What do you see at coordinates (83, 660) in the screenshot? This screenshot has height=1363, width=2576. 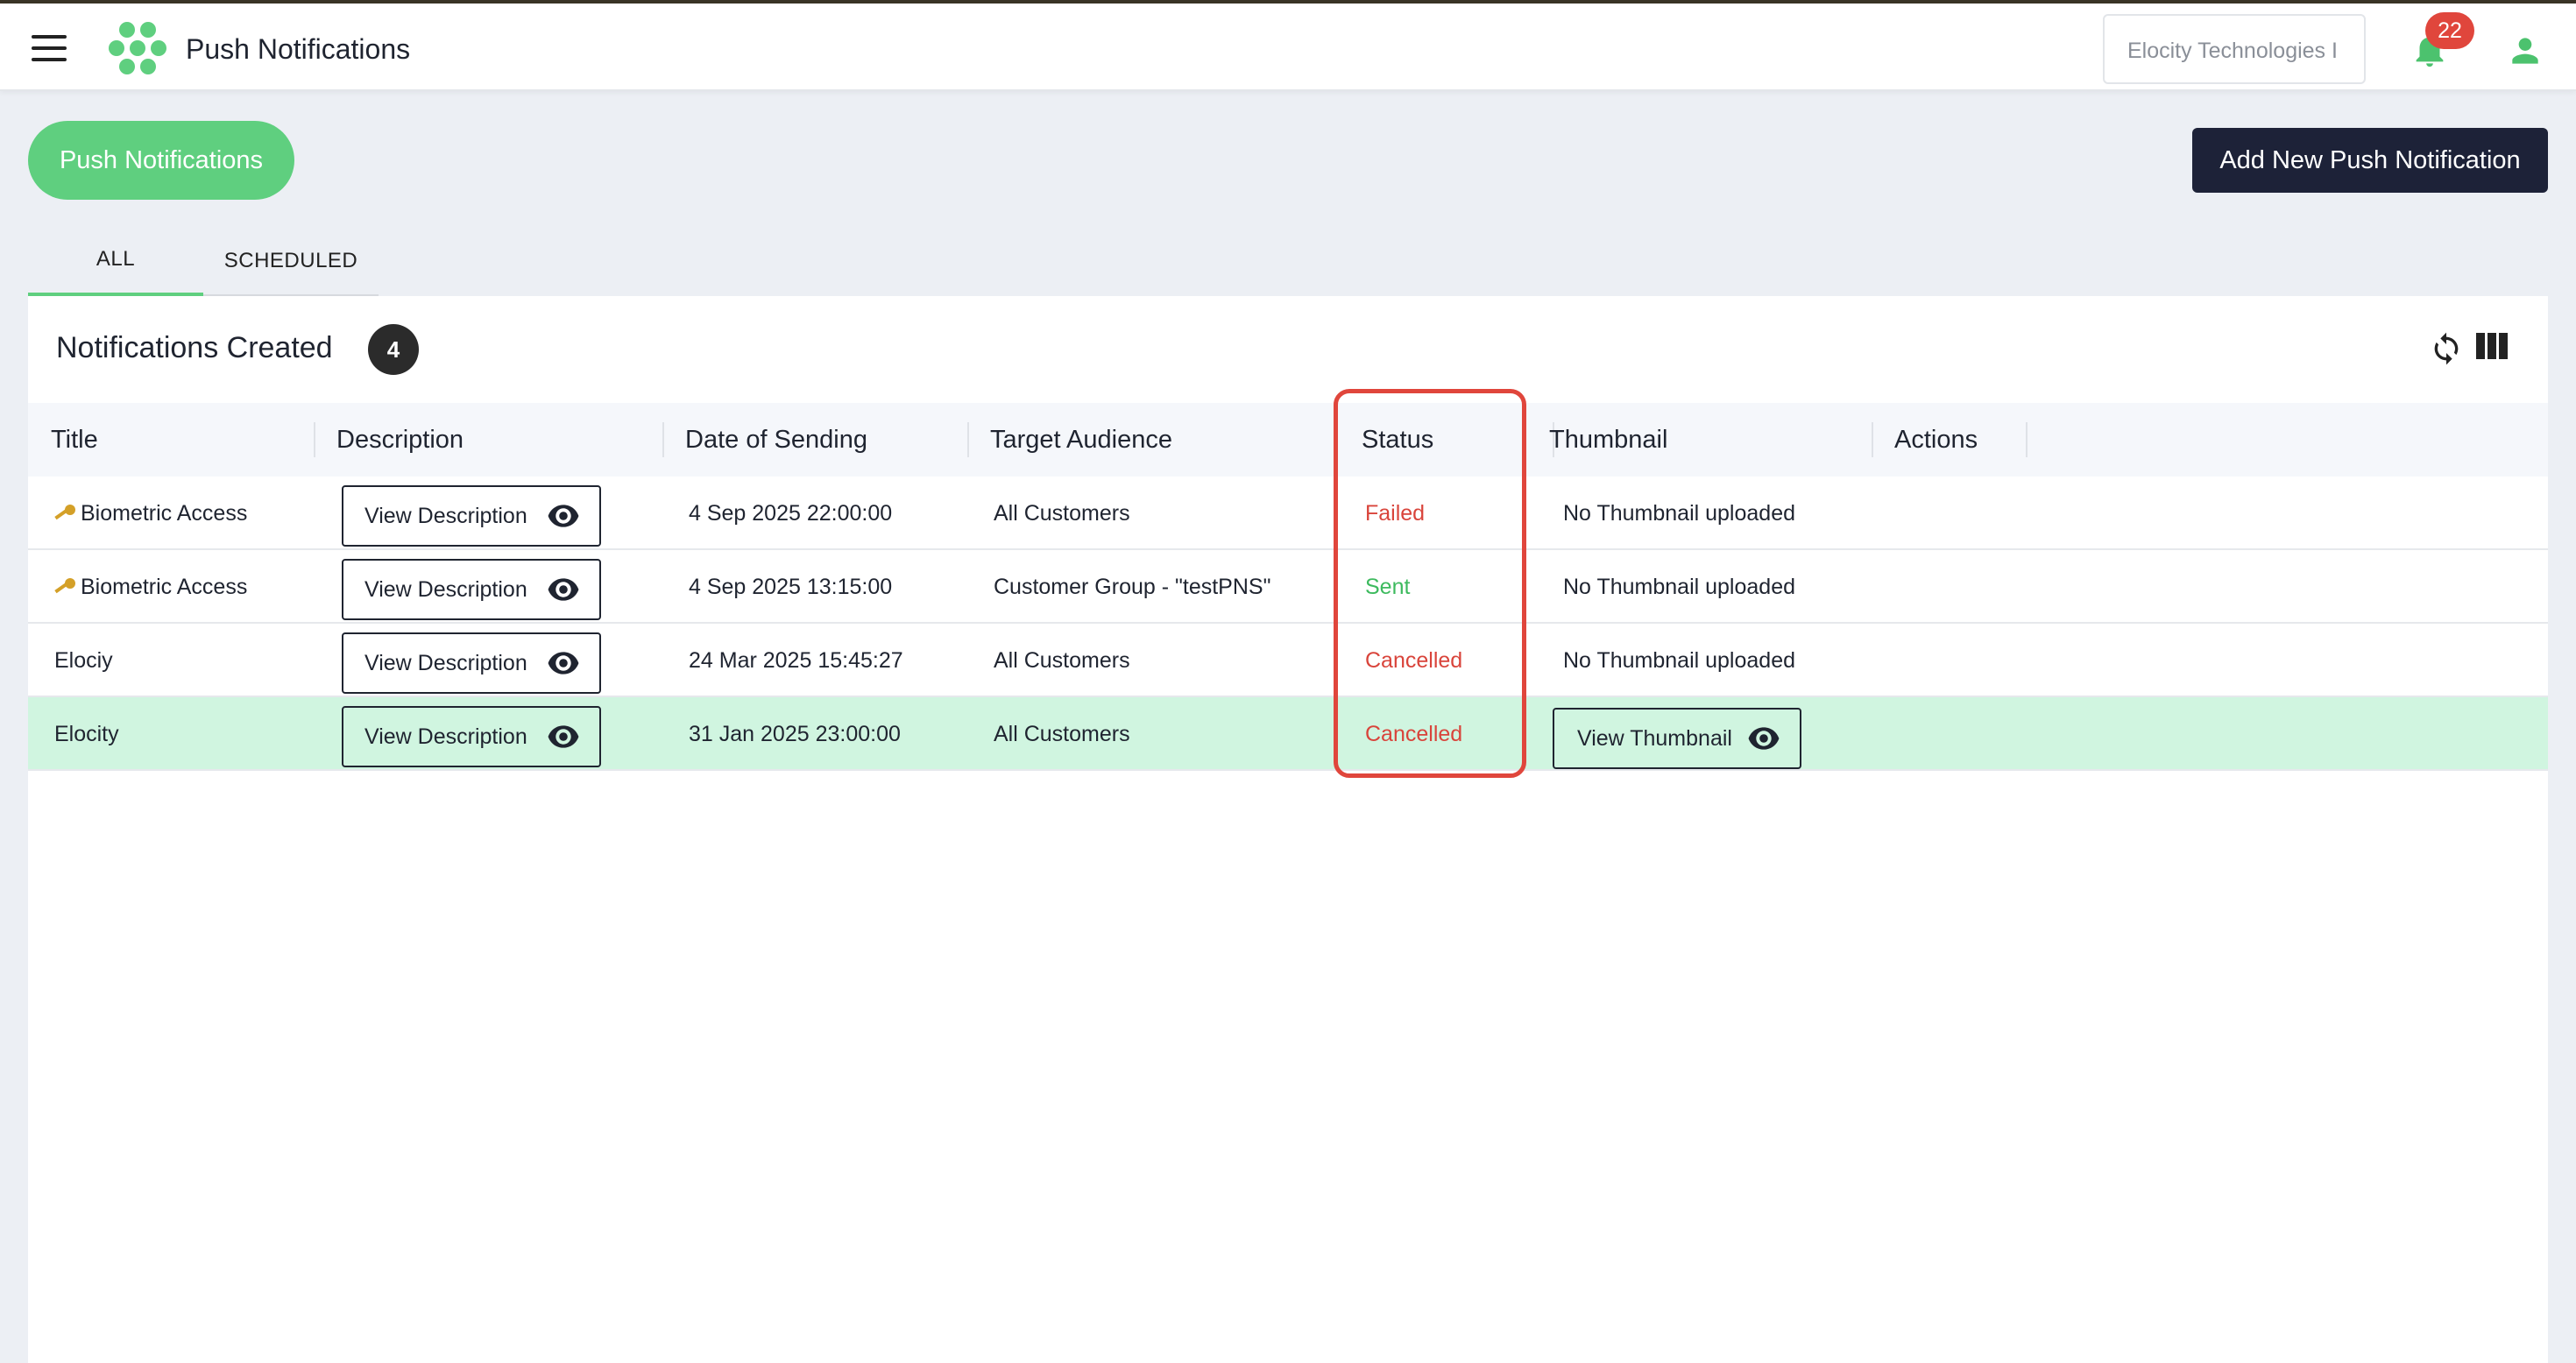 I see `row-title: Elociy` at bounding box center [83, 660].